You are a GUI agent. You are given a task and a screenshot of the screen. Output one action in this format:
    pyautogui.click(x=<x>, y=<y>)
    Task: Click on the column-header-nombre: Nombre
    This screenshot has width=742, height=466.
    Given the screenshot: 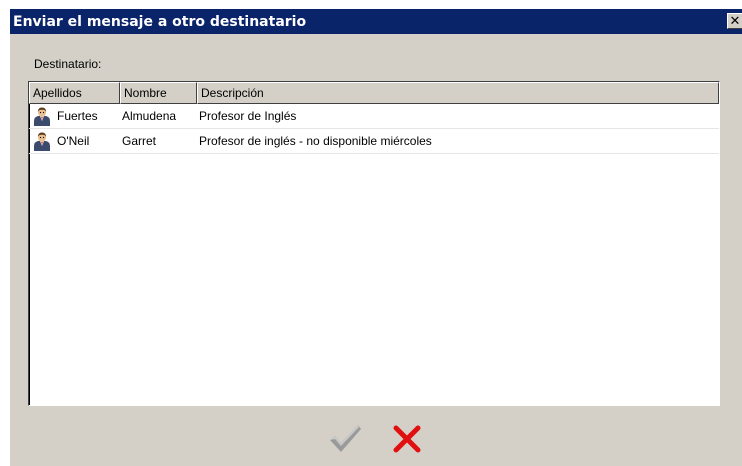 What is the action you would take?
    pyautogui.click(x=158, y=93)
    